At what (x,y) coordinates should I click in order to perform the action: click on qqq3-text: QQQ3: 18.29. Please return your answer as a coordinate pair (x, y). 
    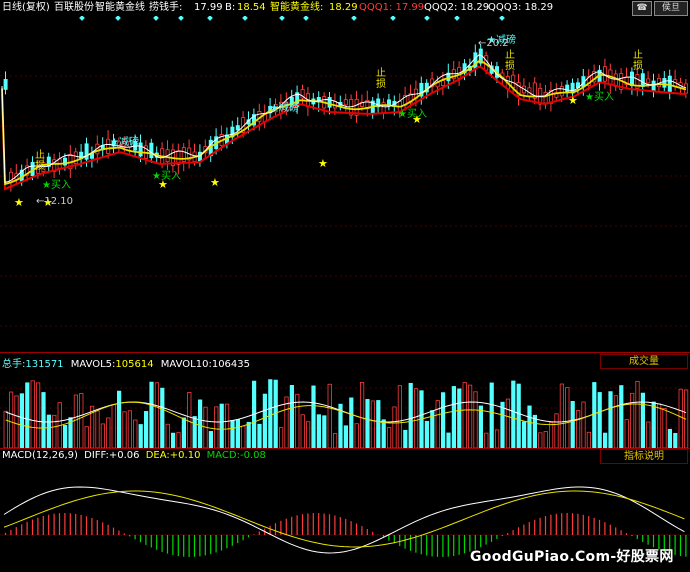
    Looking at the image, I should click on (521, 7).